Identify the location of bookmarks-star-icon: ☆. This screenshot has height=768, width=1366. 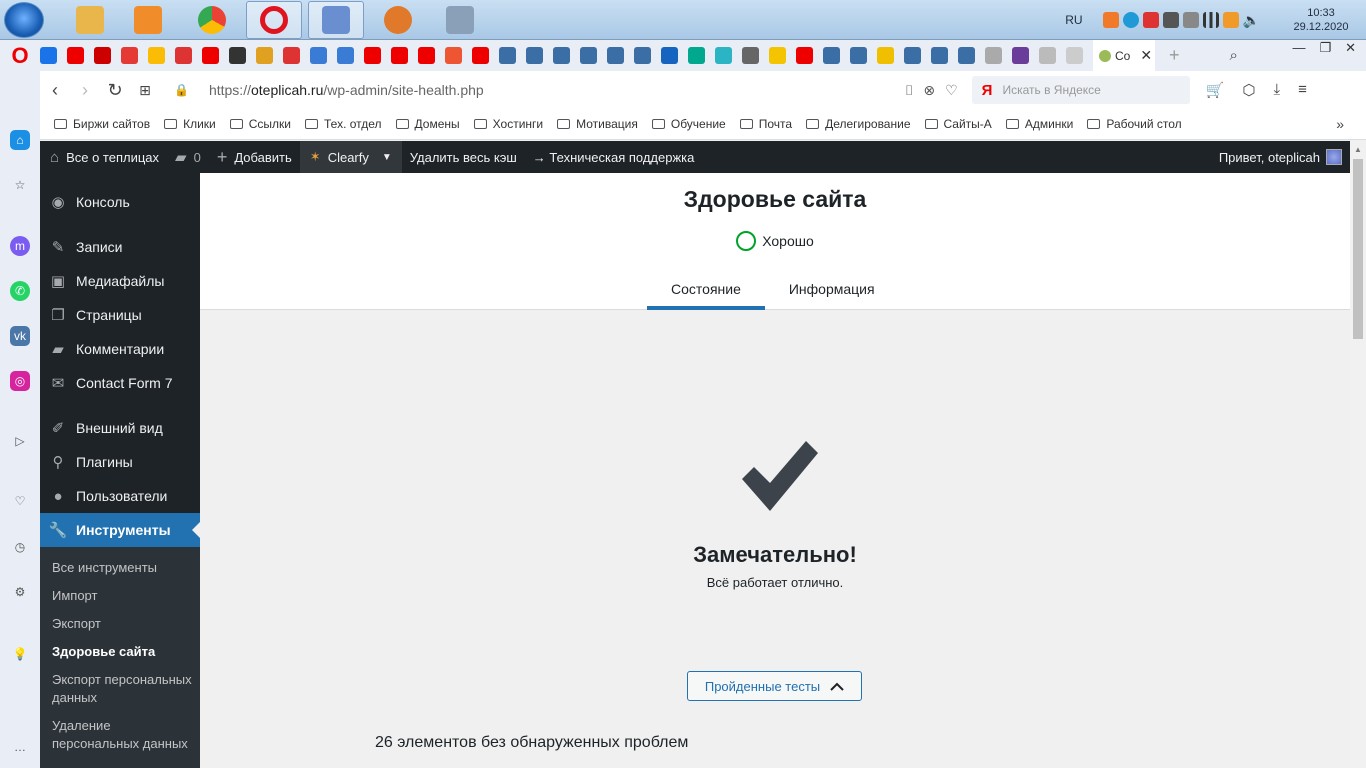
(20, 185).